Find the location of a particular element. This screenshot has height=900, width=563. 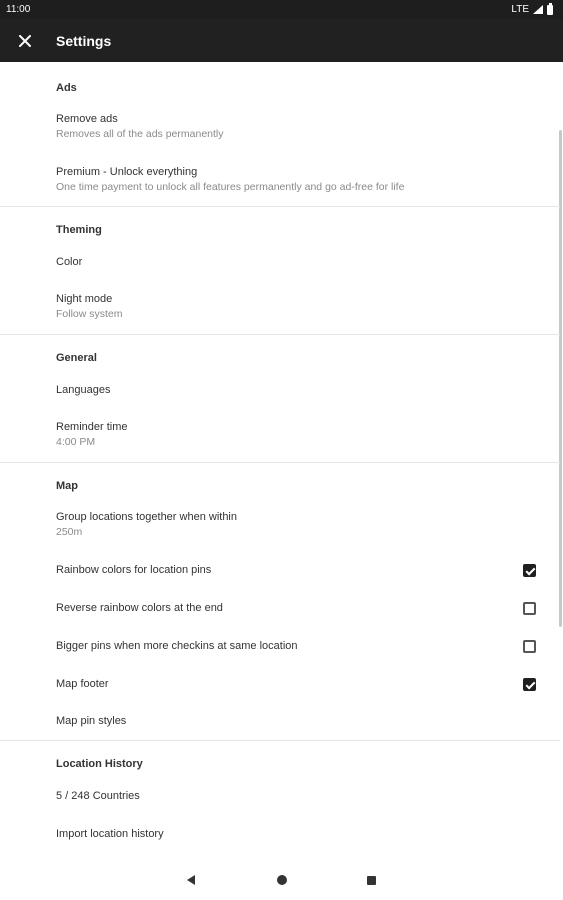

back-triangle-icon is located at coordinates (191, 880).